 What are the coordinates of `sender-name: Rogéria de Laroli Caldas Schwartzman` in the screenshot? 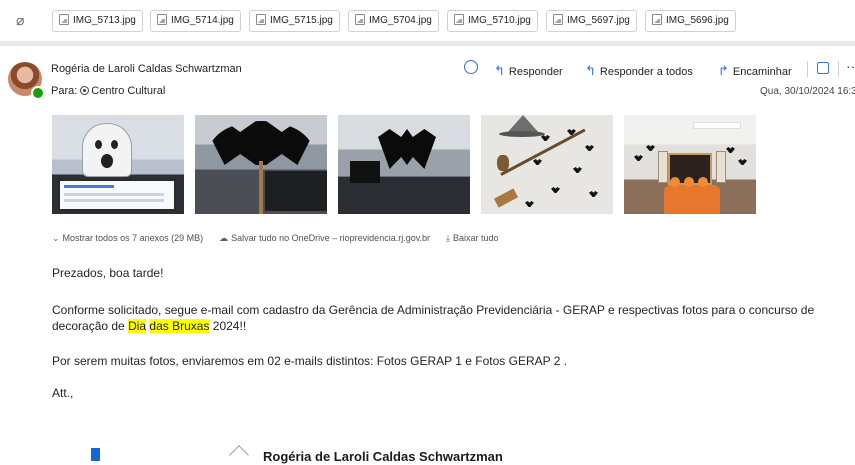 It's located at (146, 69).